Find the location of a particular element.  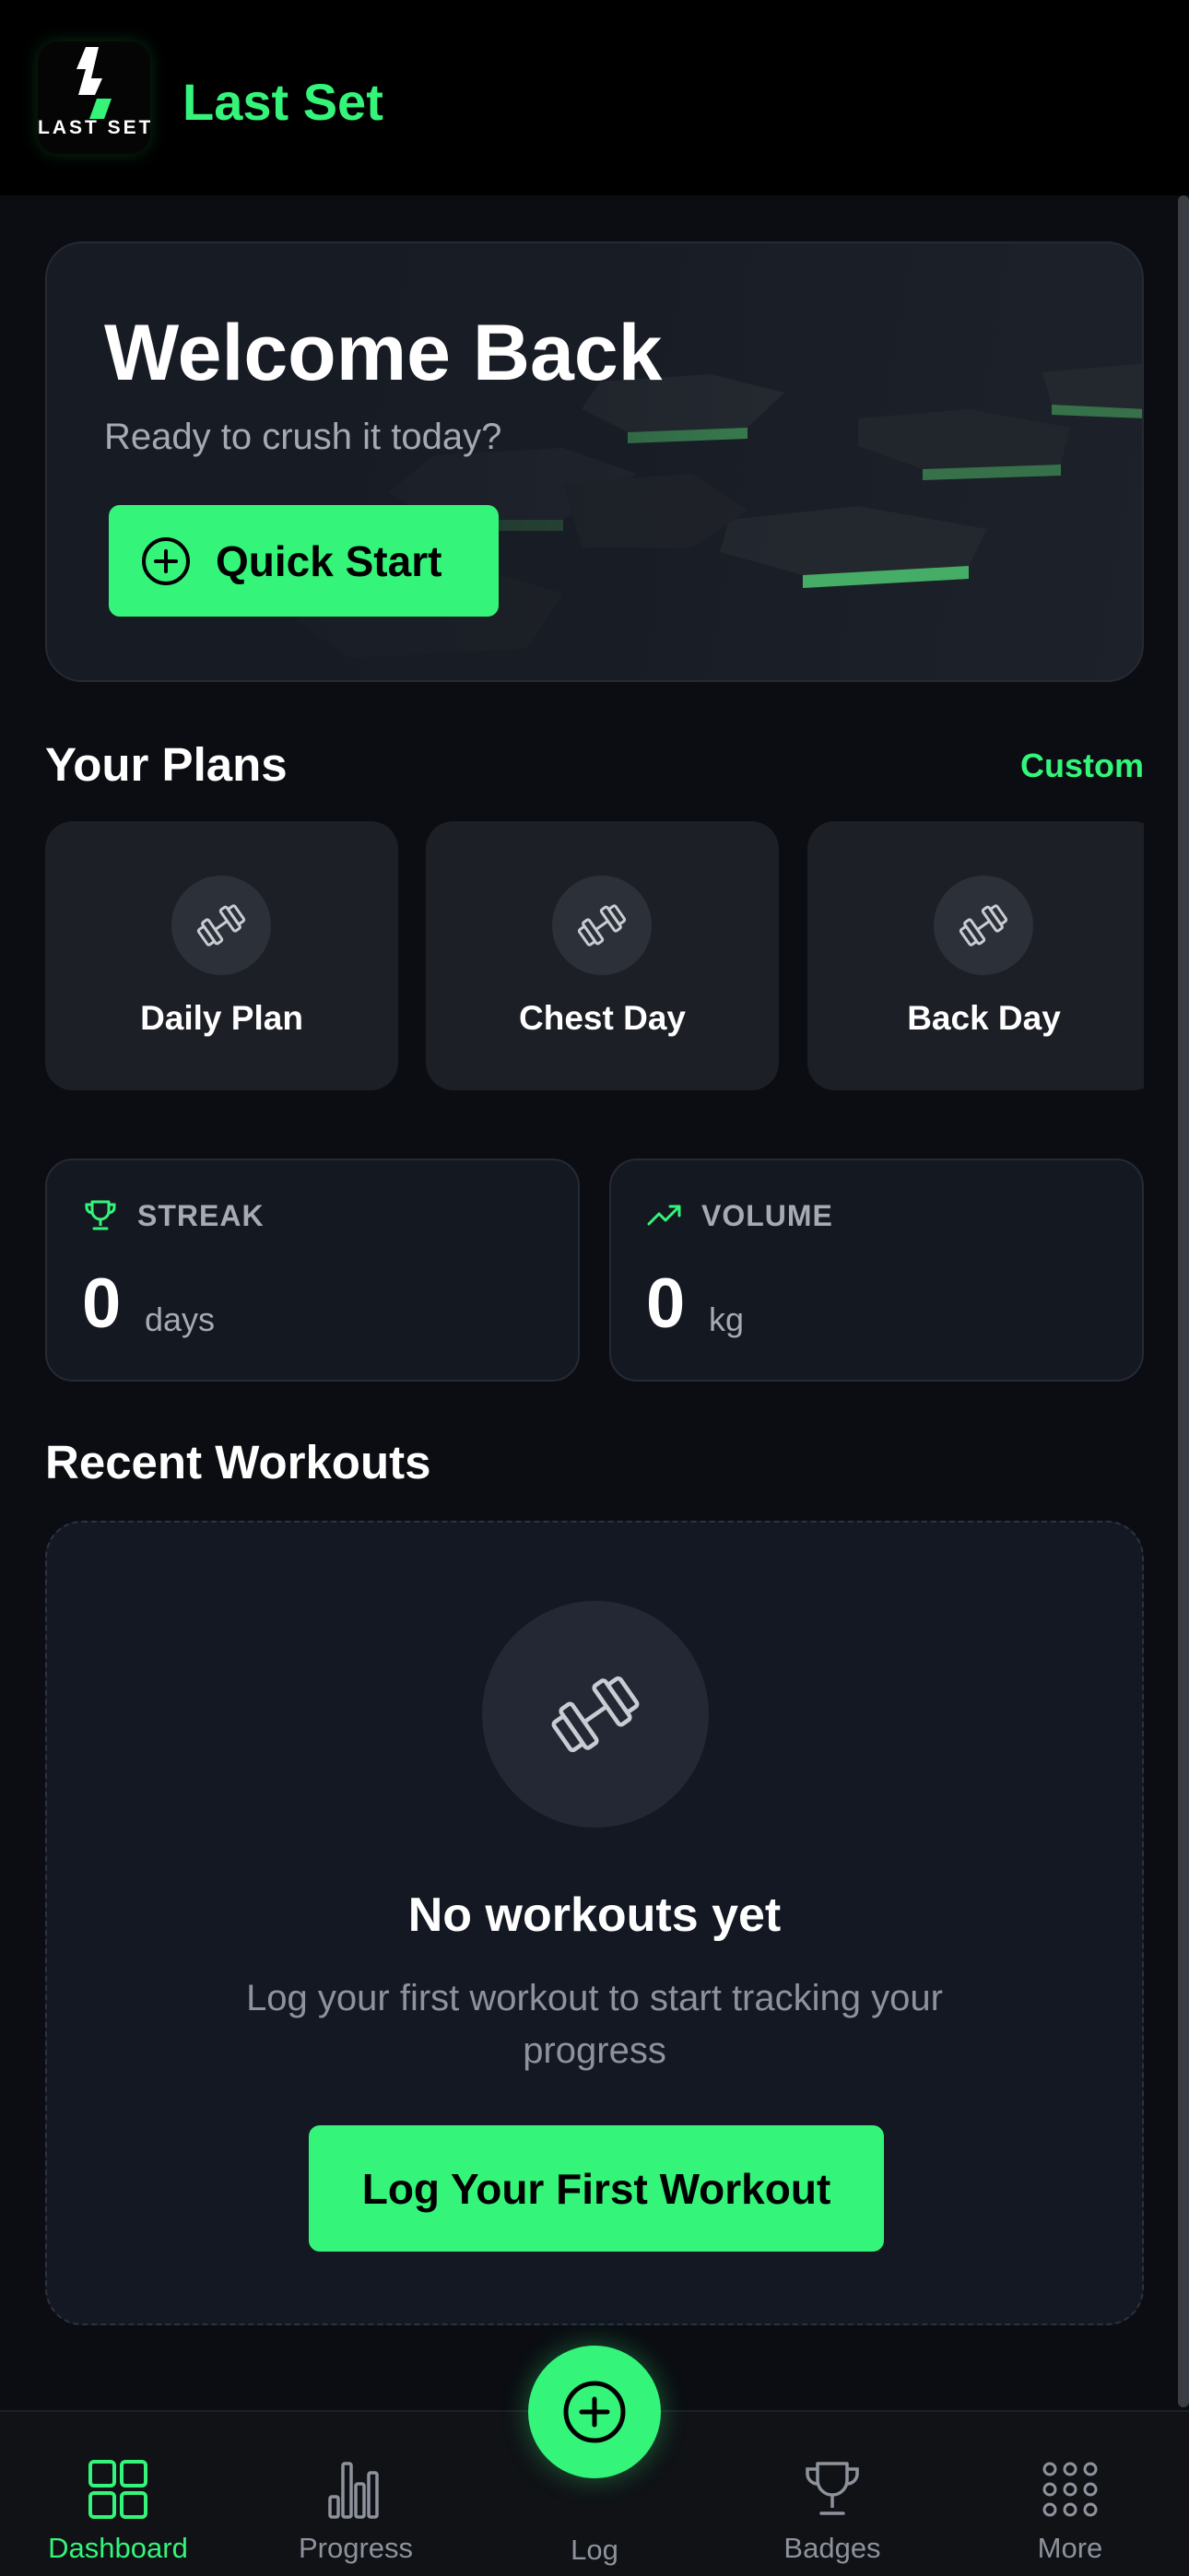

nav-label: More is located at coordinates (1070, 2548).